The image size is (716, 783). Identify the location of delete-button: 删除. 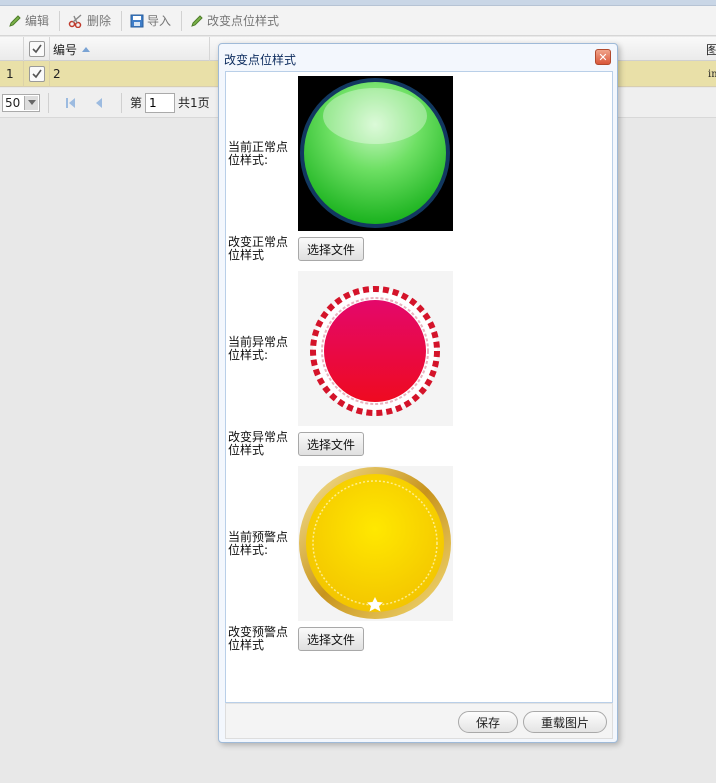
(89, 21).